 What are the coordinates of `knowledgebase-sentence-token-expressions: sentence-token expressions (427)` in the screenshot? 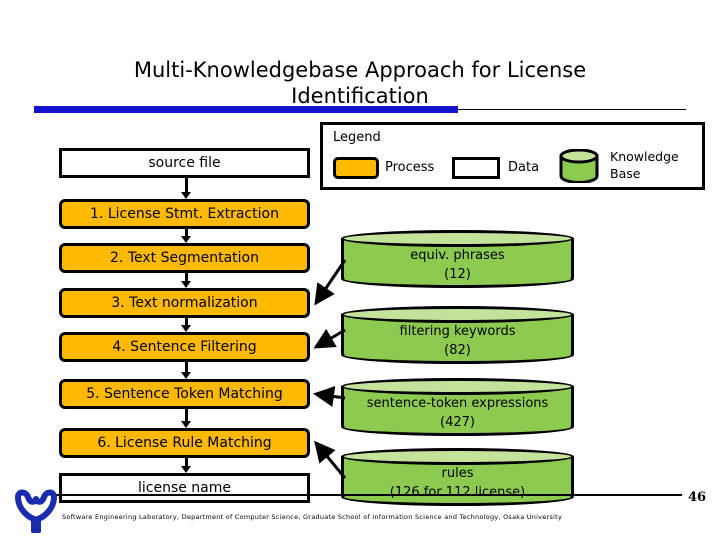 It's located at (457, 407).